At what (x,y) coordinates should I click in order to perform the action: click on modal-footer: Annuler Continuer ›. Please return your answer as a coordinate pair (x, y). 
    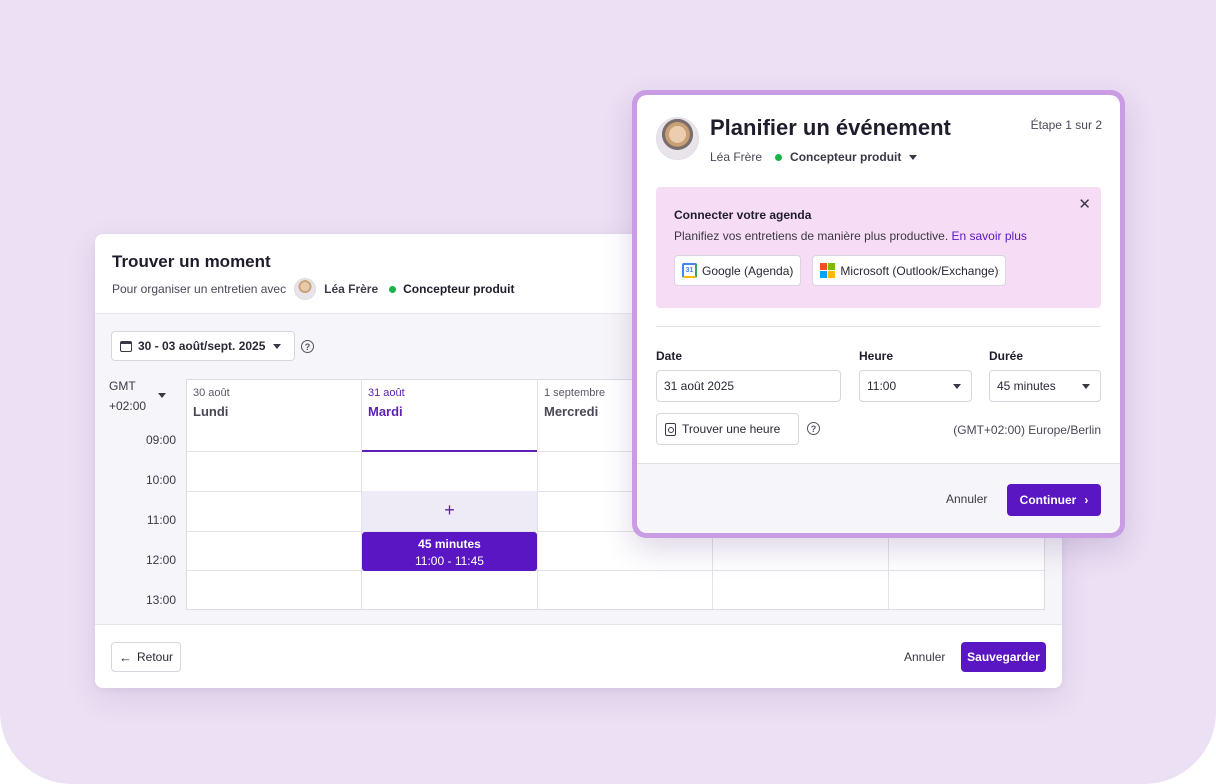
    Looking at the image, I should click on (878, 498).